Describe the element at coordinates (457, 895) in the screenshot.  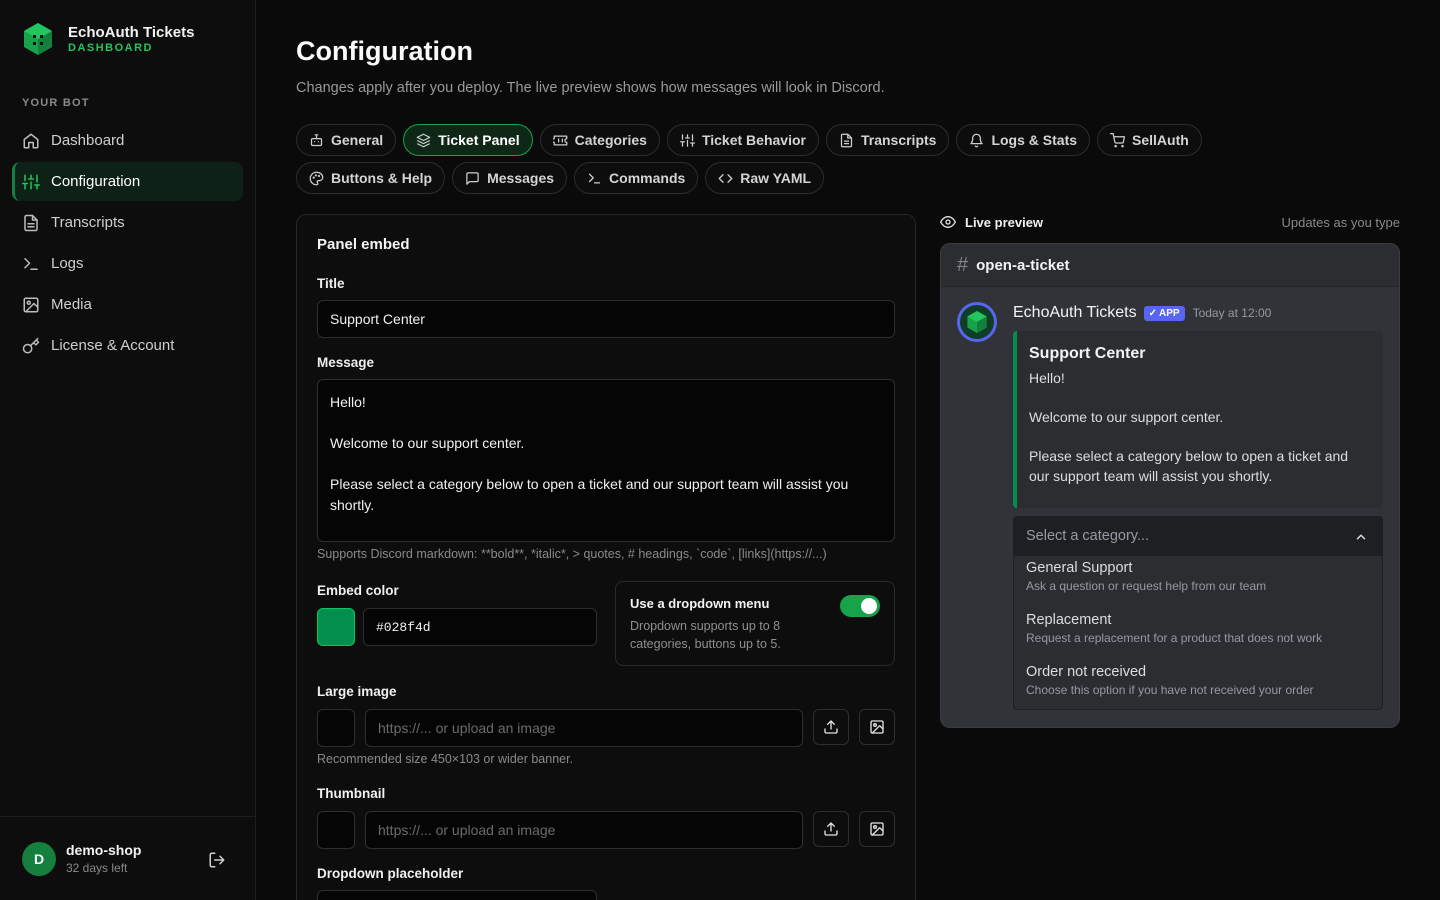
I see `dropdown-placeholder-input` at that location.